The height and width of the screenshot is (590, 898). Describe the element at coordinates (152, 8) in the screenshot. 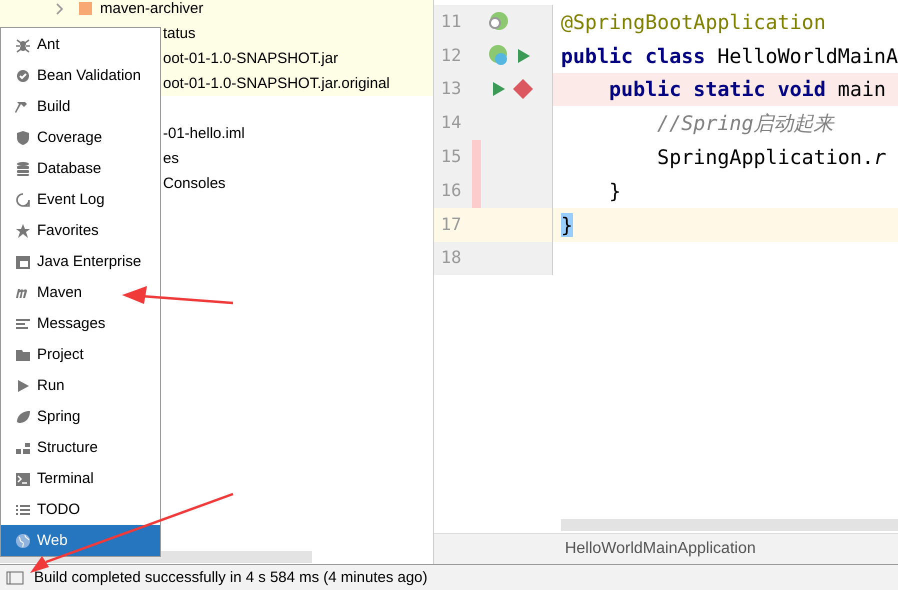

I see `tree-item-label: maven-archiver` at that location.